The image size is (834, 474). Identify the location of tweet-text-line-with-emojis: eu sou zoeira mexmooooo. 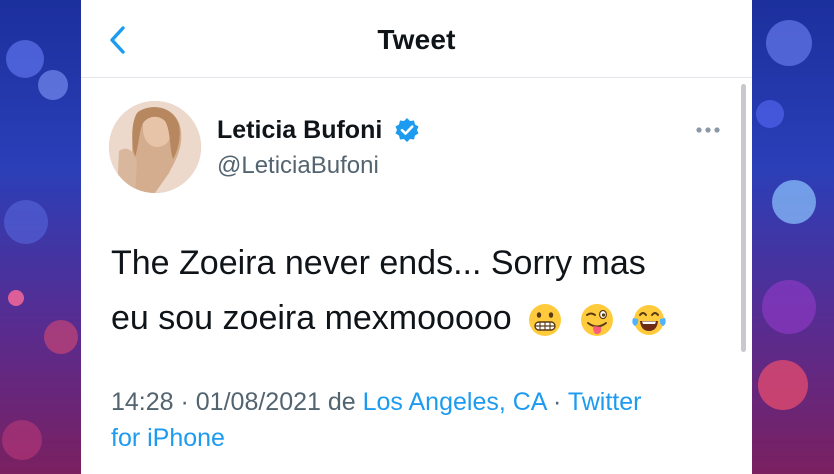
(416, 318).